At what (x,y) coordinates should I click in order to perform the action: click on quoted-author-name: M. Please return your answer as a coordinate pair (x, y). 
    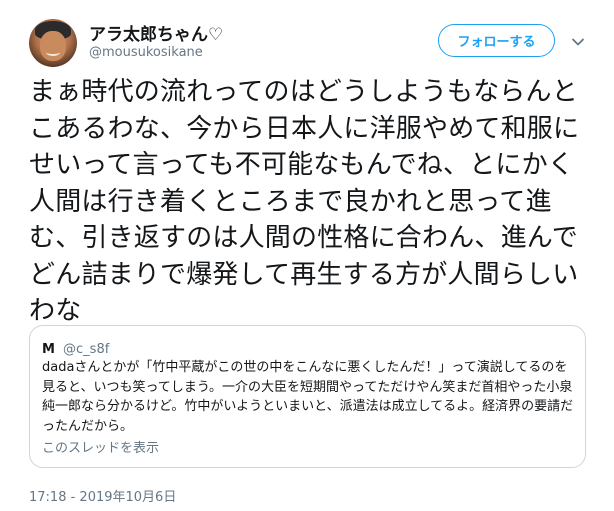
    Looking at the image, I should click on (48, 349).